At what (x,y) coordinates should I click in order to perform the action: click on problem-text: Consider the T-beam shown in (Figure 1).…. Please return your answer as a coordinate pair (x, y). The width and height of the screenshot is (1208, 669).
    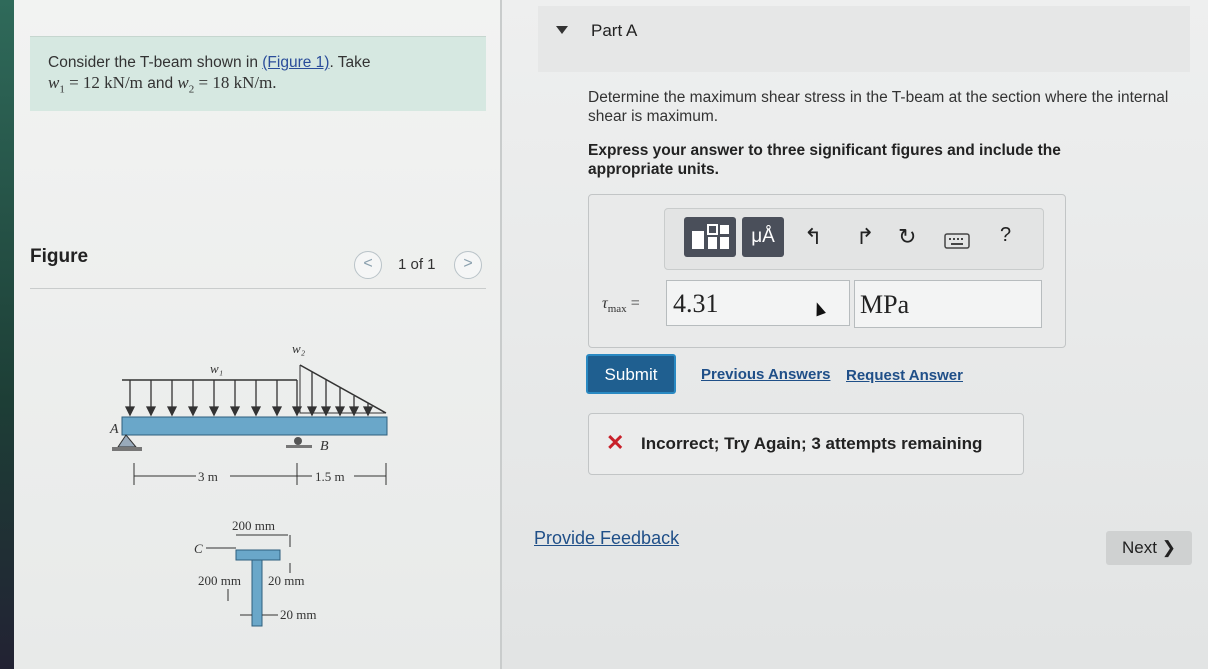
    Looking at the image, I should click on (209, 76).